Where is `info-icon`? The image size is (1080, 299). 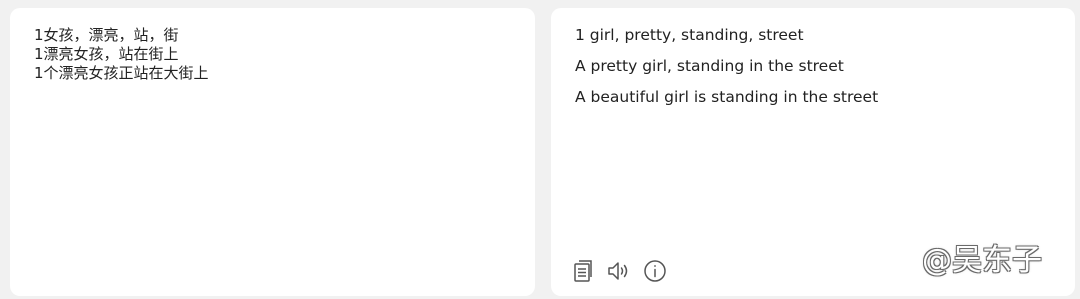 info-icon is located at coordinates (655, 271).